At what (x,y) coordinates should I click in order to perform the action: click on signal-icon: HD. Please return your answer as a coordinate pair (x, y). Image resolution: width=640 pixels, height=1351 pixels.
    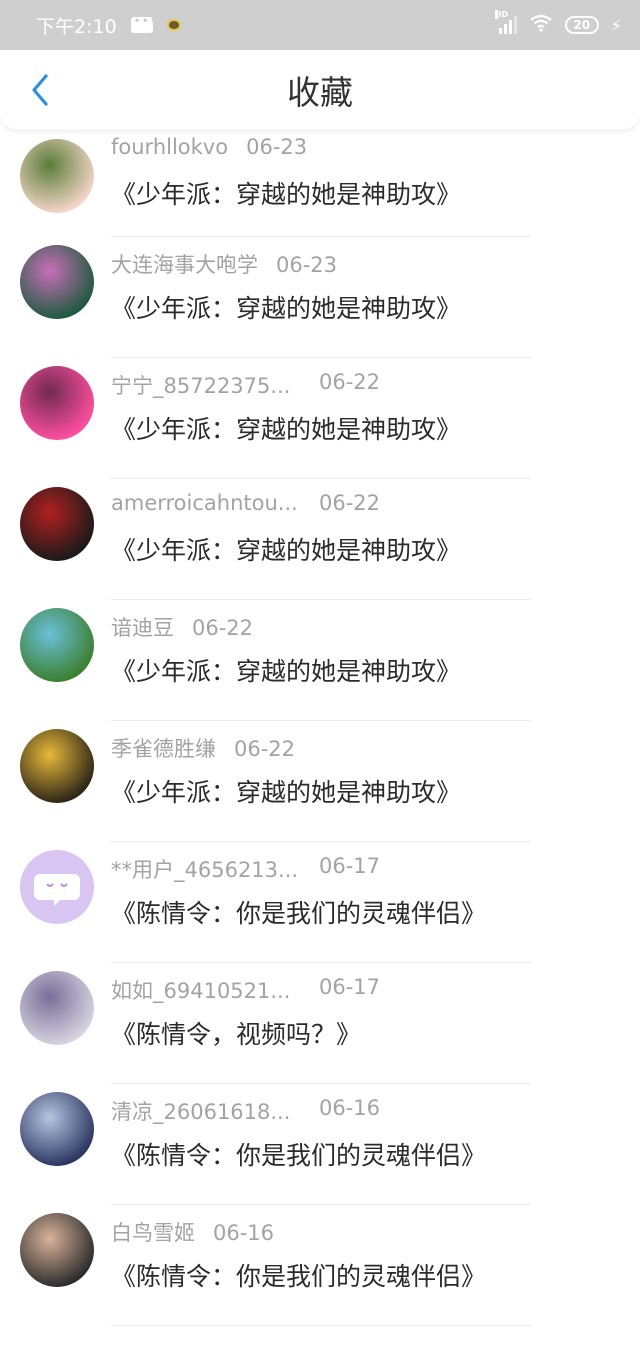
    Looking at the image, I should click on (505, 22).